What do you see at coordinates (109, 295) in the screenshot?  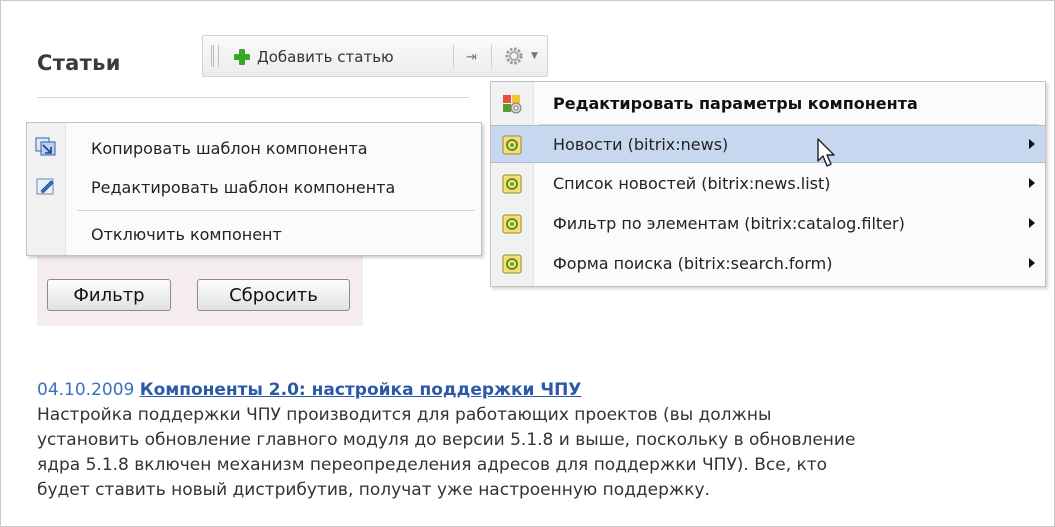 I see `filter-button: Фильтр` at bounding box center [109, 295].